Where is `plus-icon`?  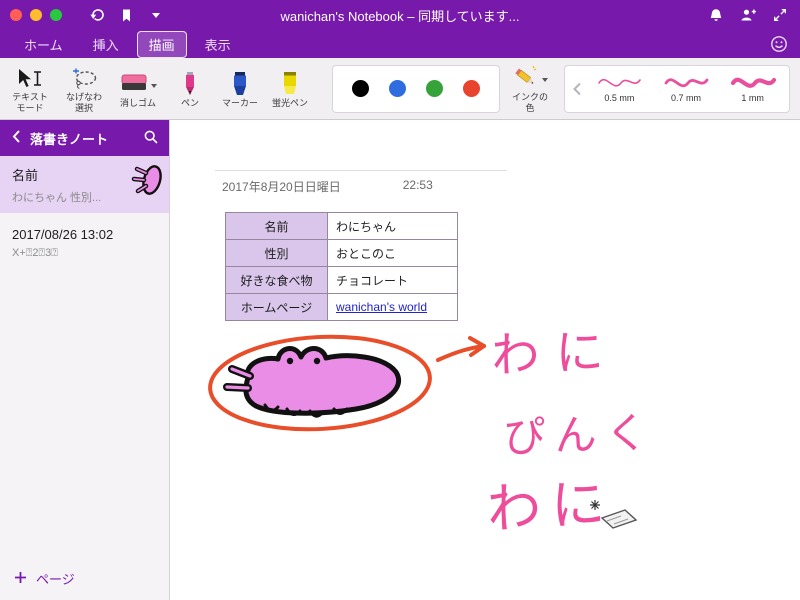 plus-icon is located at coordinates (20, 579).